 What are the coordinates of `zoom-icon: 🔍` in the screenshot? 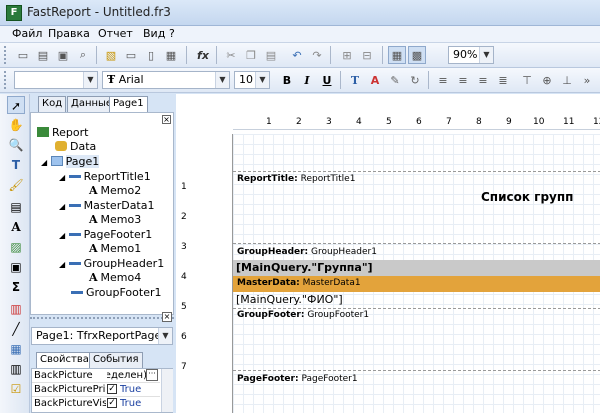 It's located at (16, 145).